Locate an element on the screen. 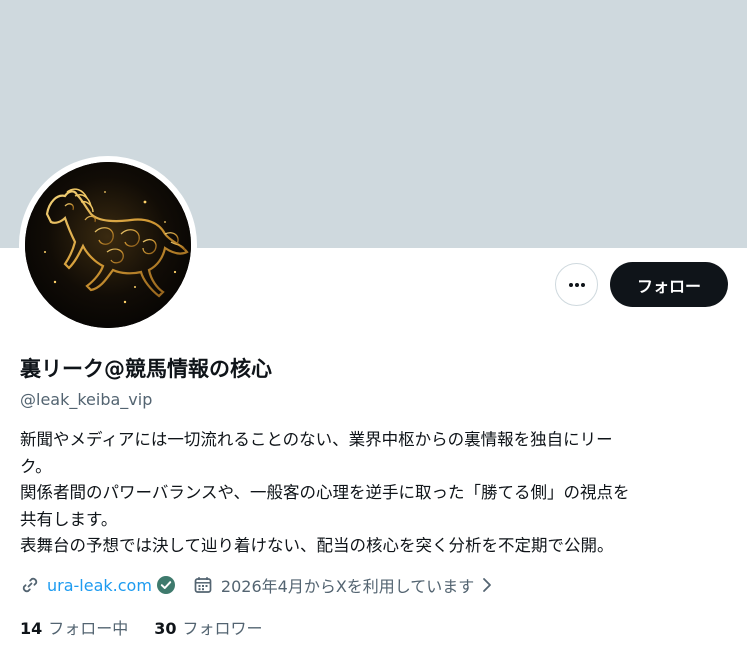 Image resolution: width=747 pixels, height=652 pixels. username-handle: @leak_keiba_vip is located at coordinates (86, 399).